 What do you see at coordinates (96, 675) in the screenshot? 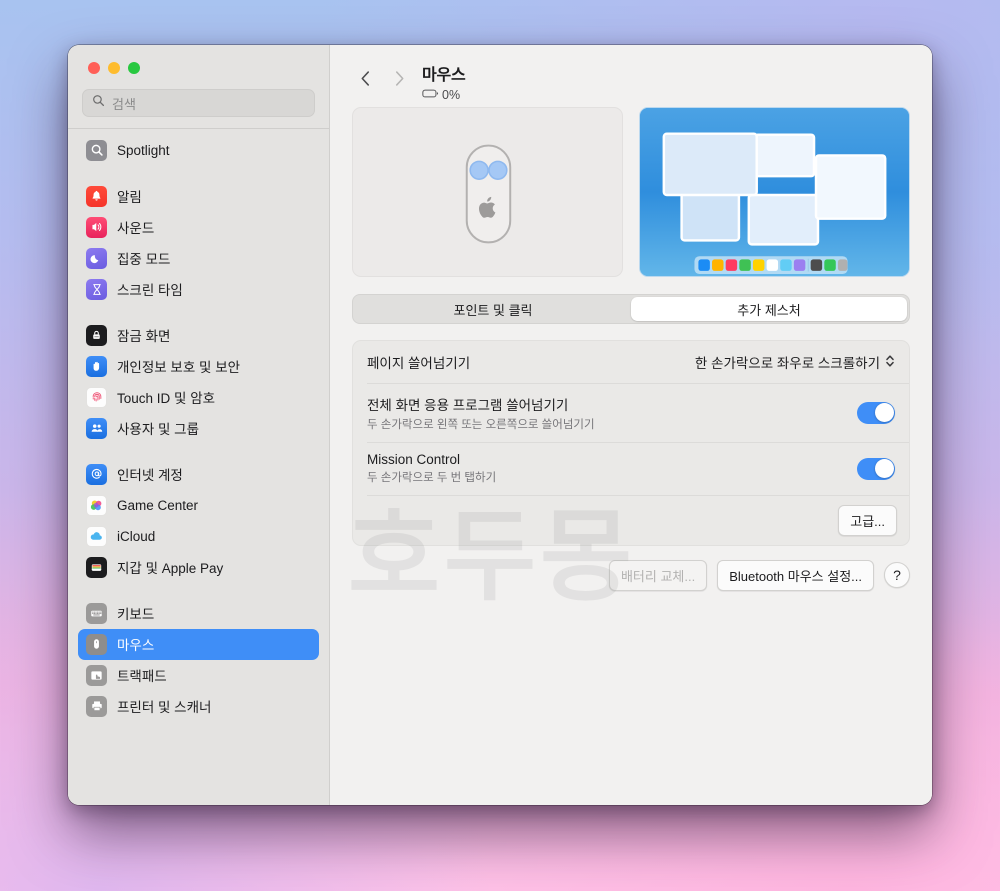
I see `trackpad-icon` at bounding box center [96, 675].